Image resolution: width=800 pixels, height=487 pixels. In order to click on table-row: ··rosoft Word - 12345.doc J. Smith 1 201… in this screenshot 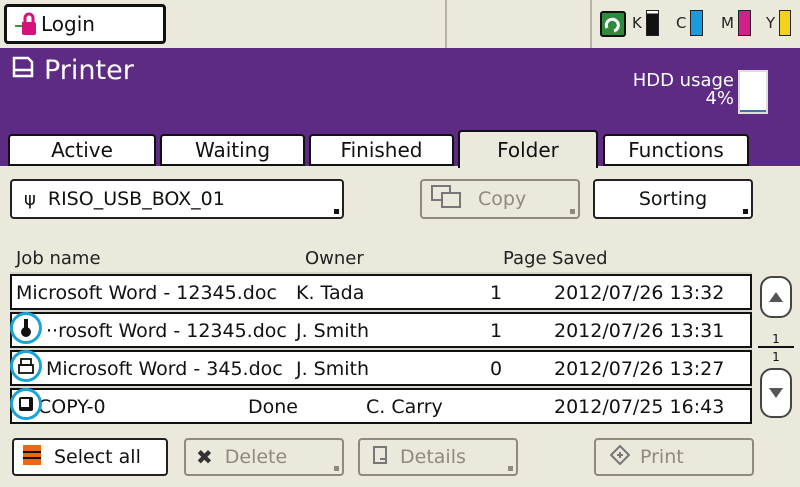, I will do `click(381, 330)`.